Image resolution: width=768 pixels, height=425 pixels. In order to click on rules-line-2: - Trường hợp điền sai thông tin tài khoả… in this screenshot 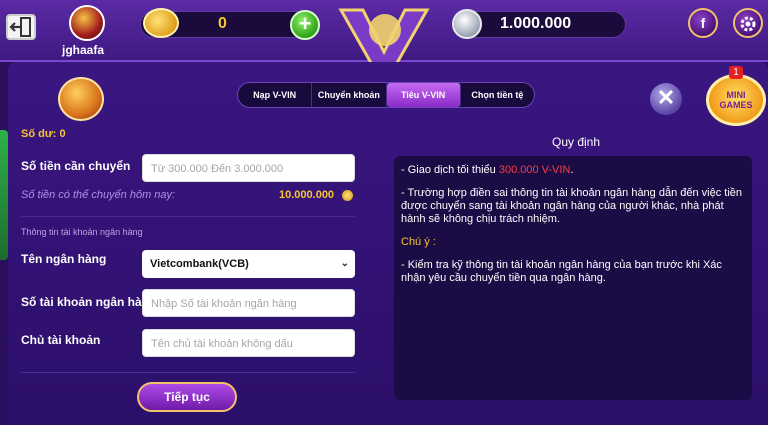, I will do `click(572, 206)`.